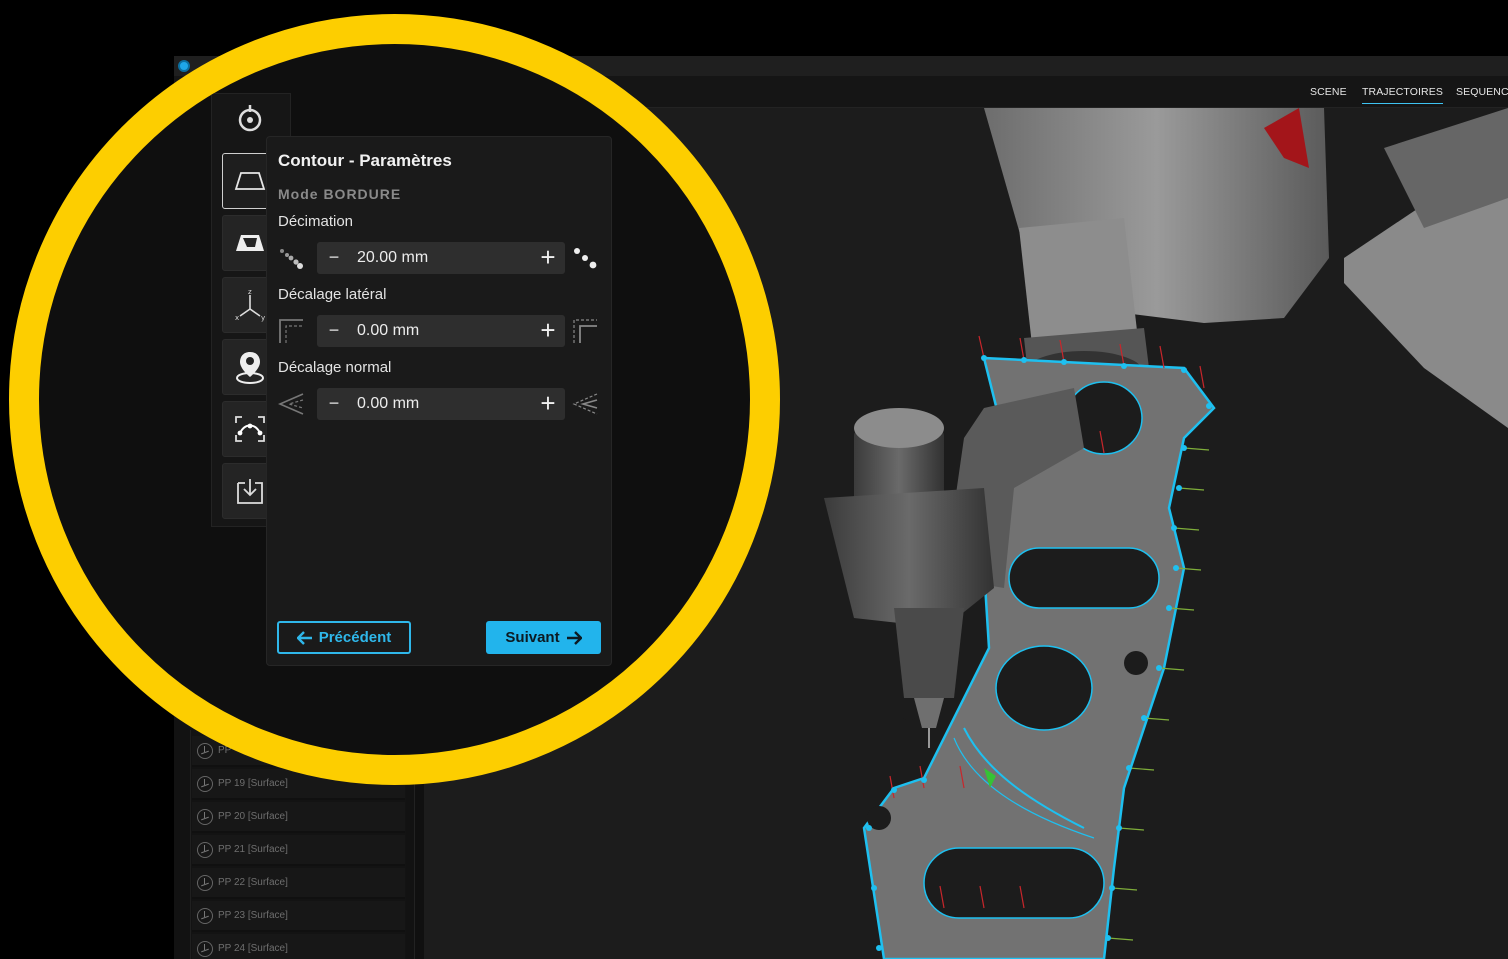 The height and width of the screenshot is (959, 1508). What do you see at coordinates (335, 367) in the screenshot?
I see `normal-offset-label: Décalage normal` at bounding box center [335, 367].